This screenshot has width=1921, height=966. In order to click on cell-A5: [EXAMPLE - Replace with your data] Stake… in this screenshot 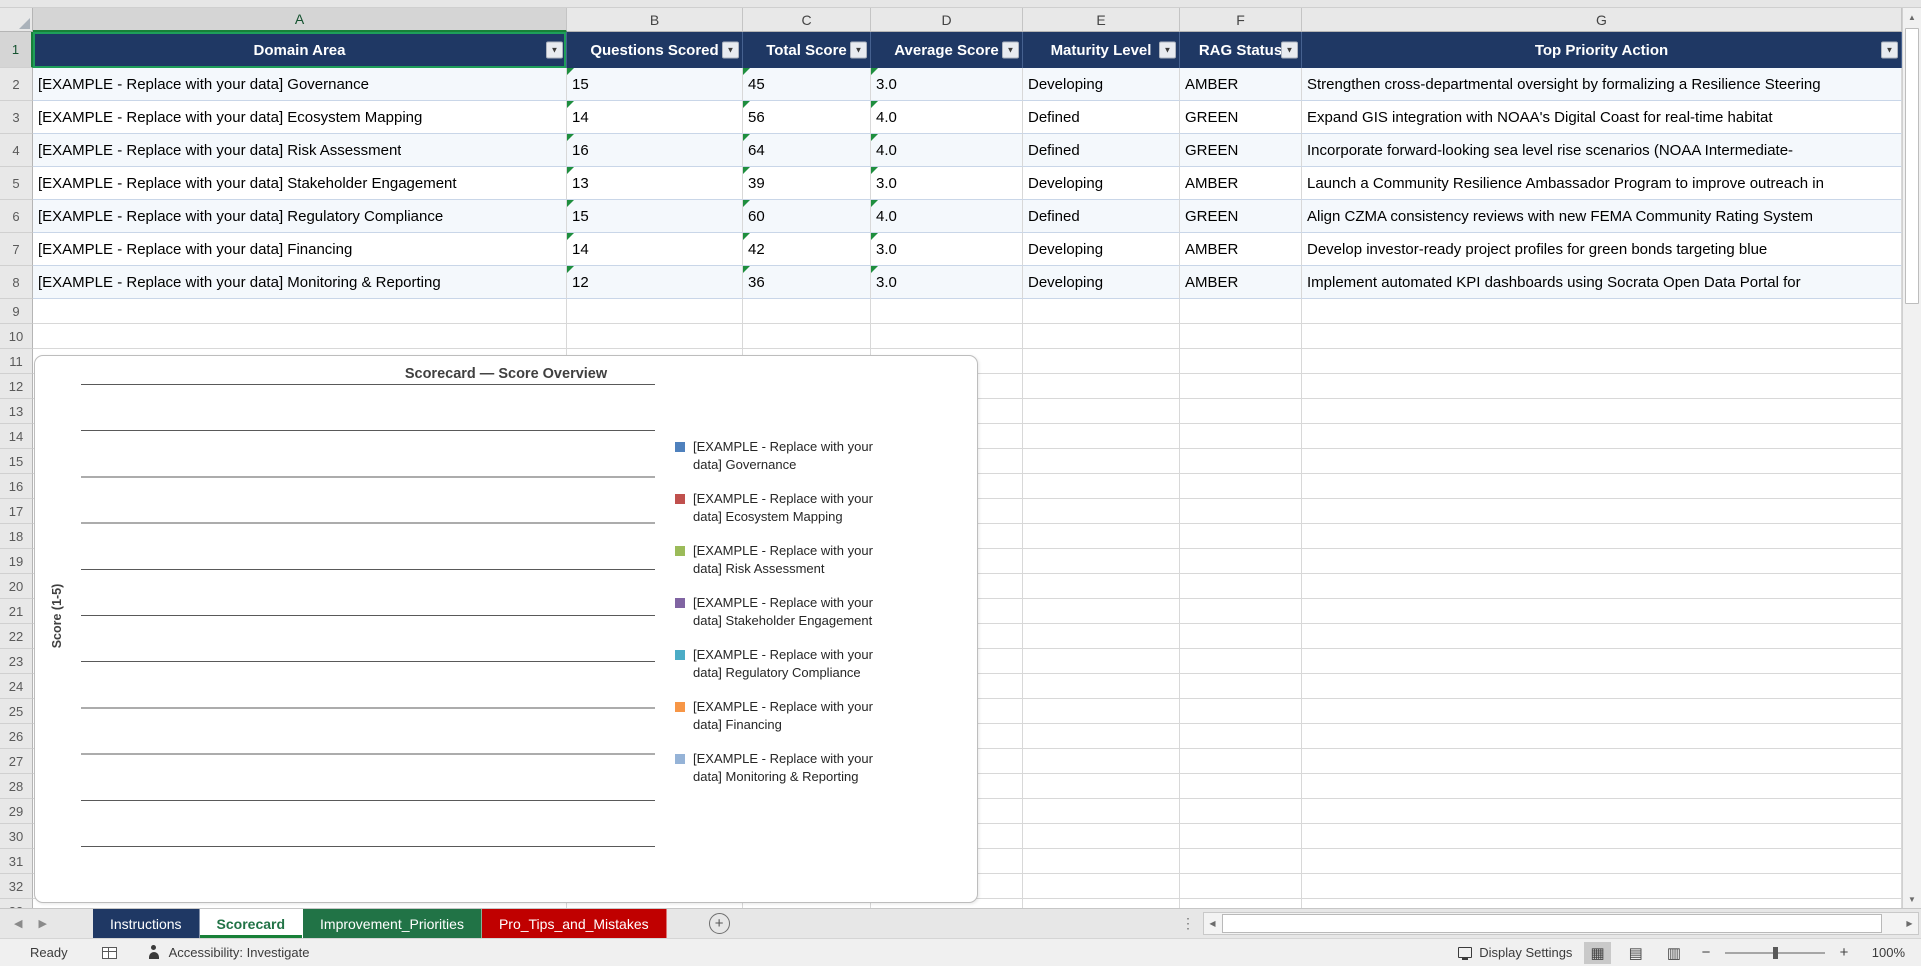, I will do `click(300, 183)`.